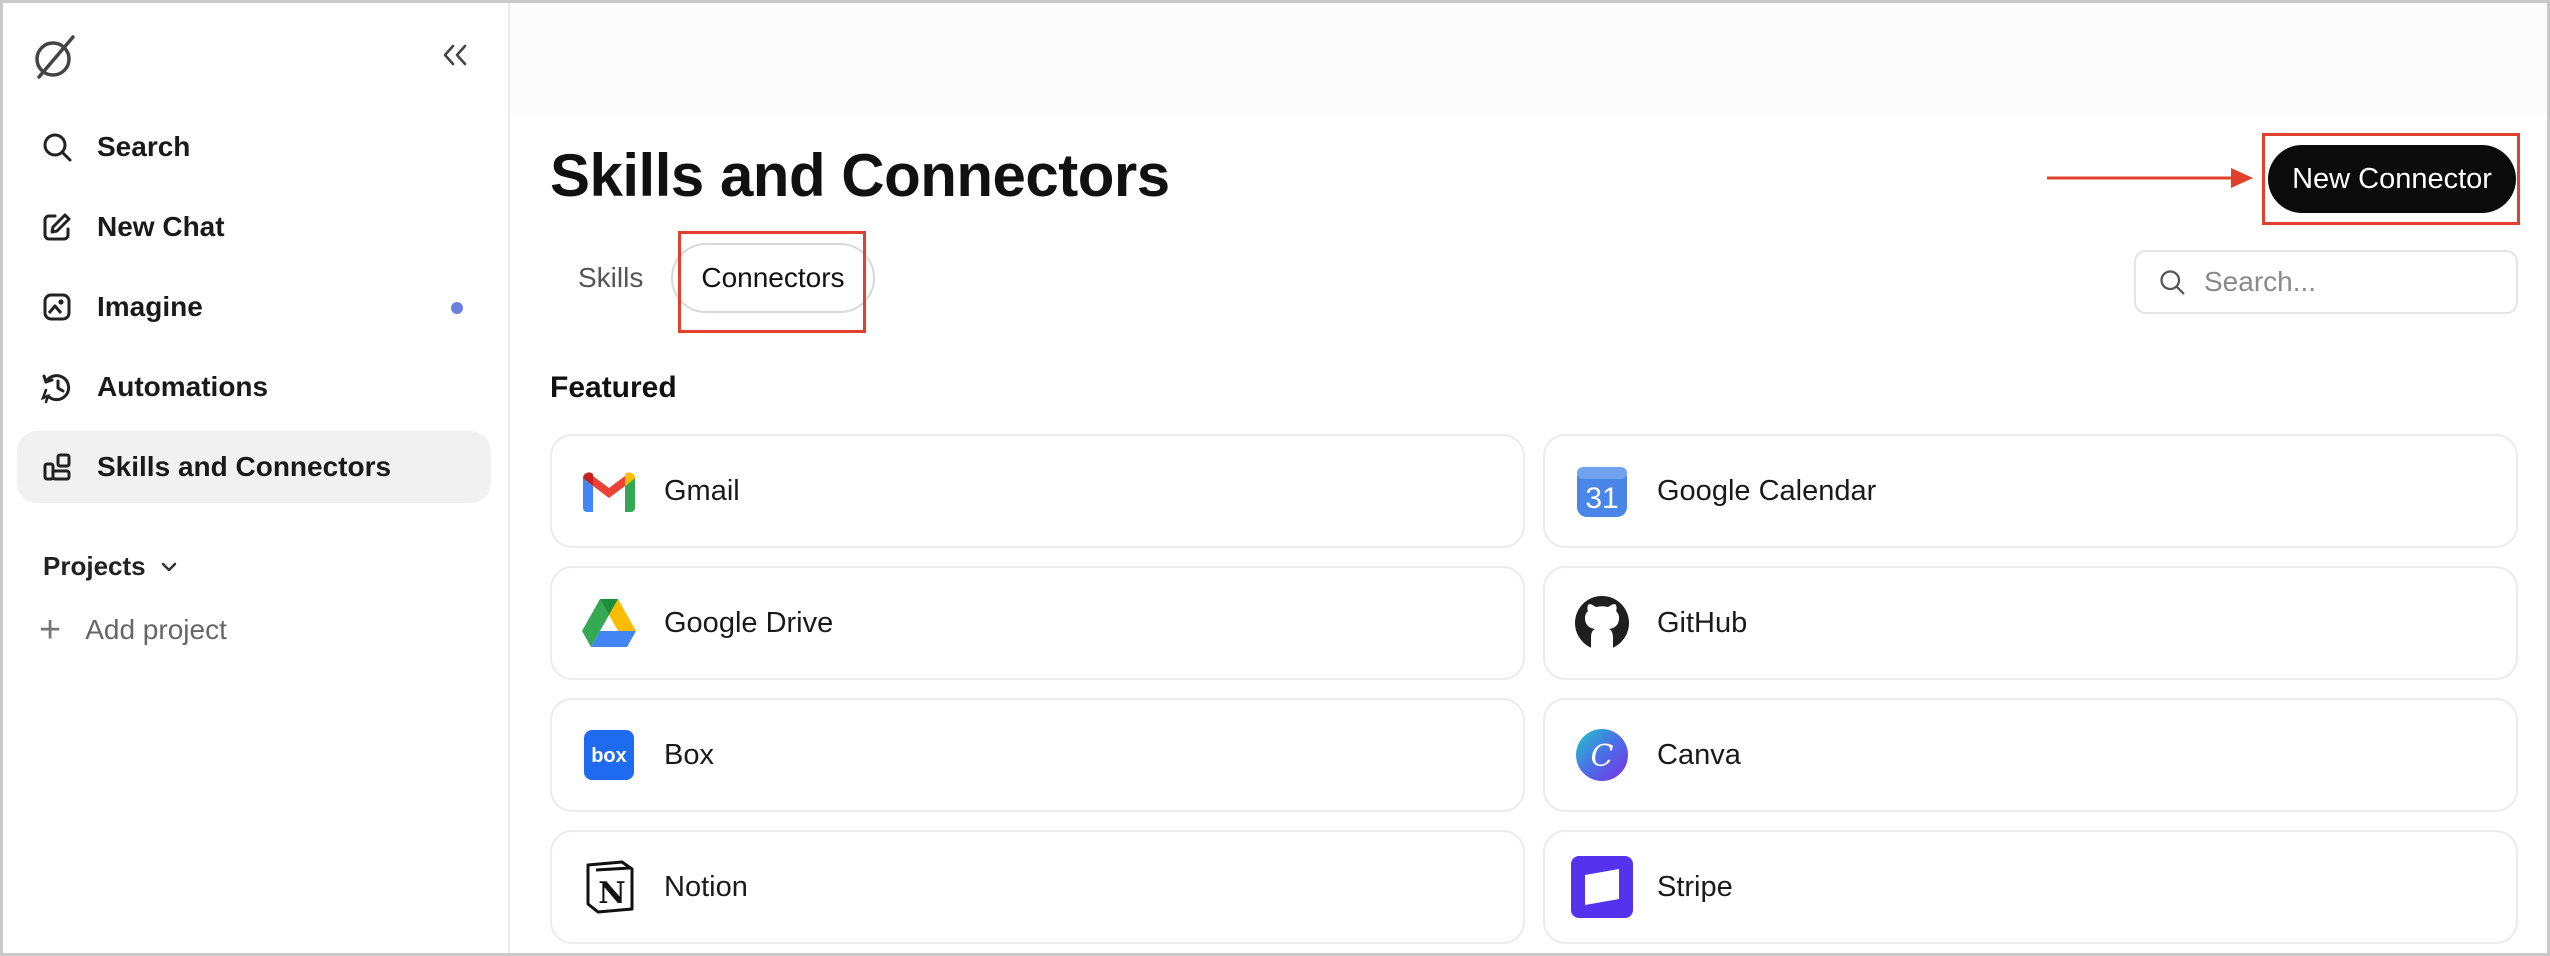 The height and width of the screenshot is (956, 2550). What do you see at coordinates (1602, 887) in the screenshot?
I see `stripe-icon` at bounding box center [1602, 887].